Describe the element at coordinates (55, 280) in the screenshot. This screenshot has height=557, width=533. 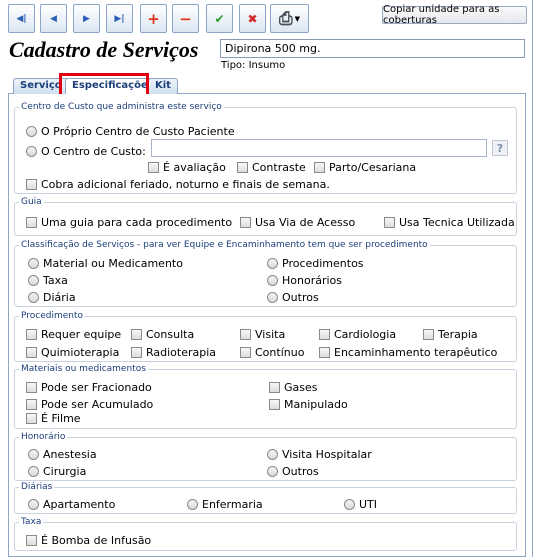
I see `radio-label: Taxa` at that location.